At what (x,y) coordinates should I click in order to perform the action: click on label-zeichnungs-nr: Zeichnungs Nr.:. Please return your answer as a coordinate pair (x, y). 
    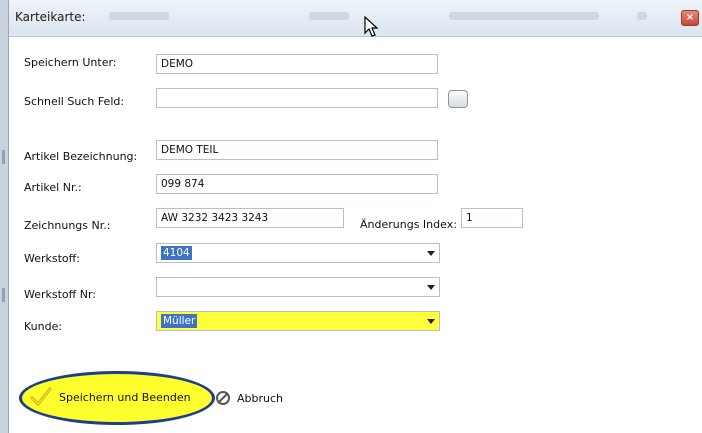
    Looking at the image, I should click on (67, 225).